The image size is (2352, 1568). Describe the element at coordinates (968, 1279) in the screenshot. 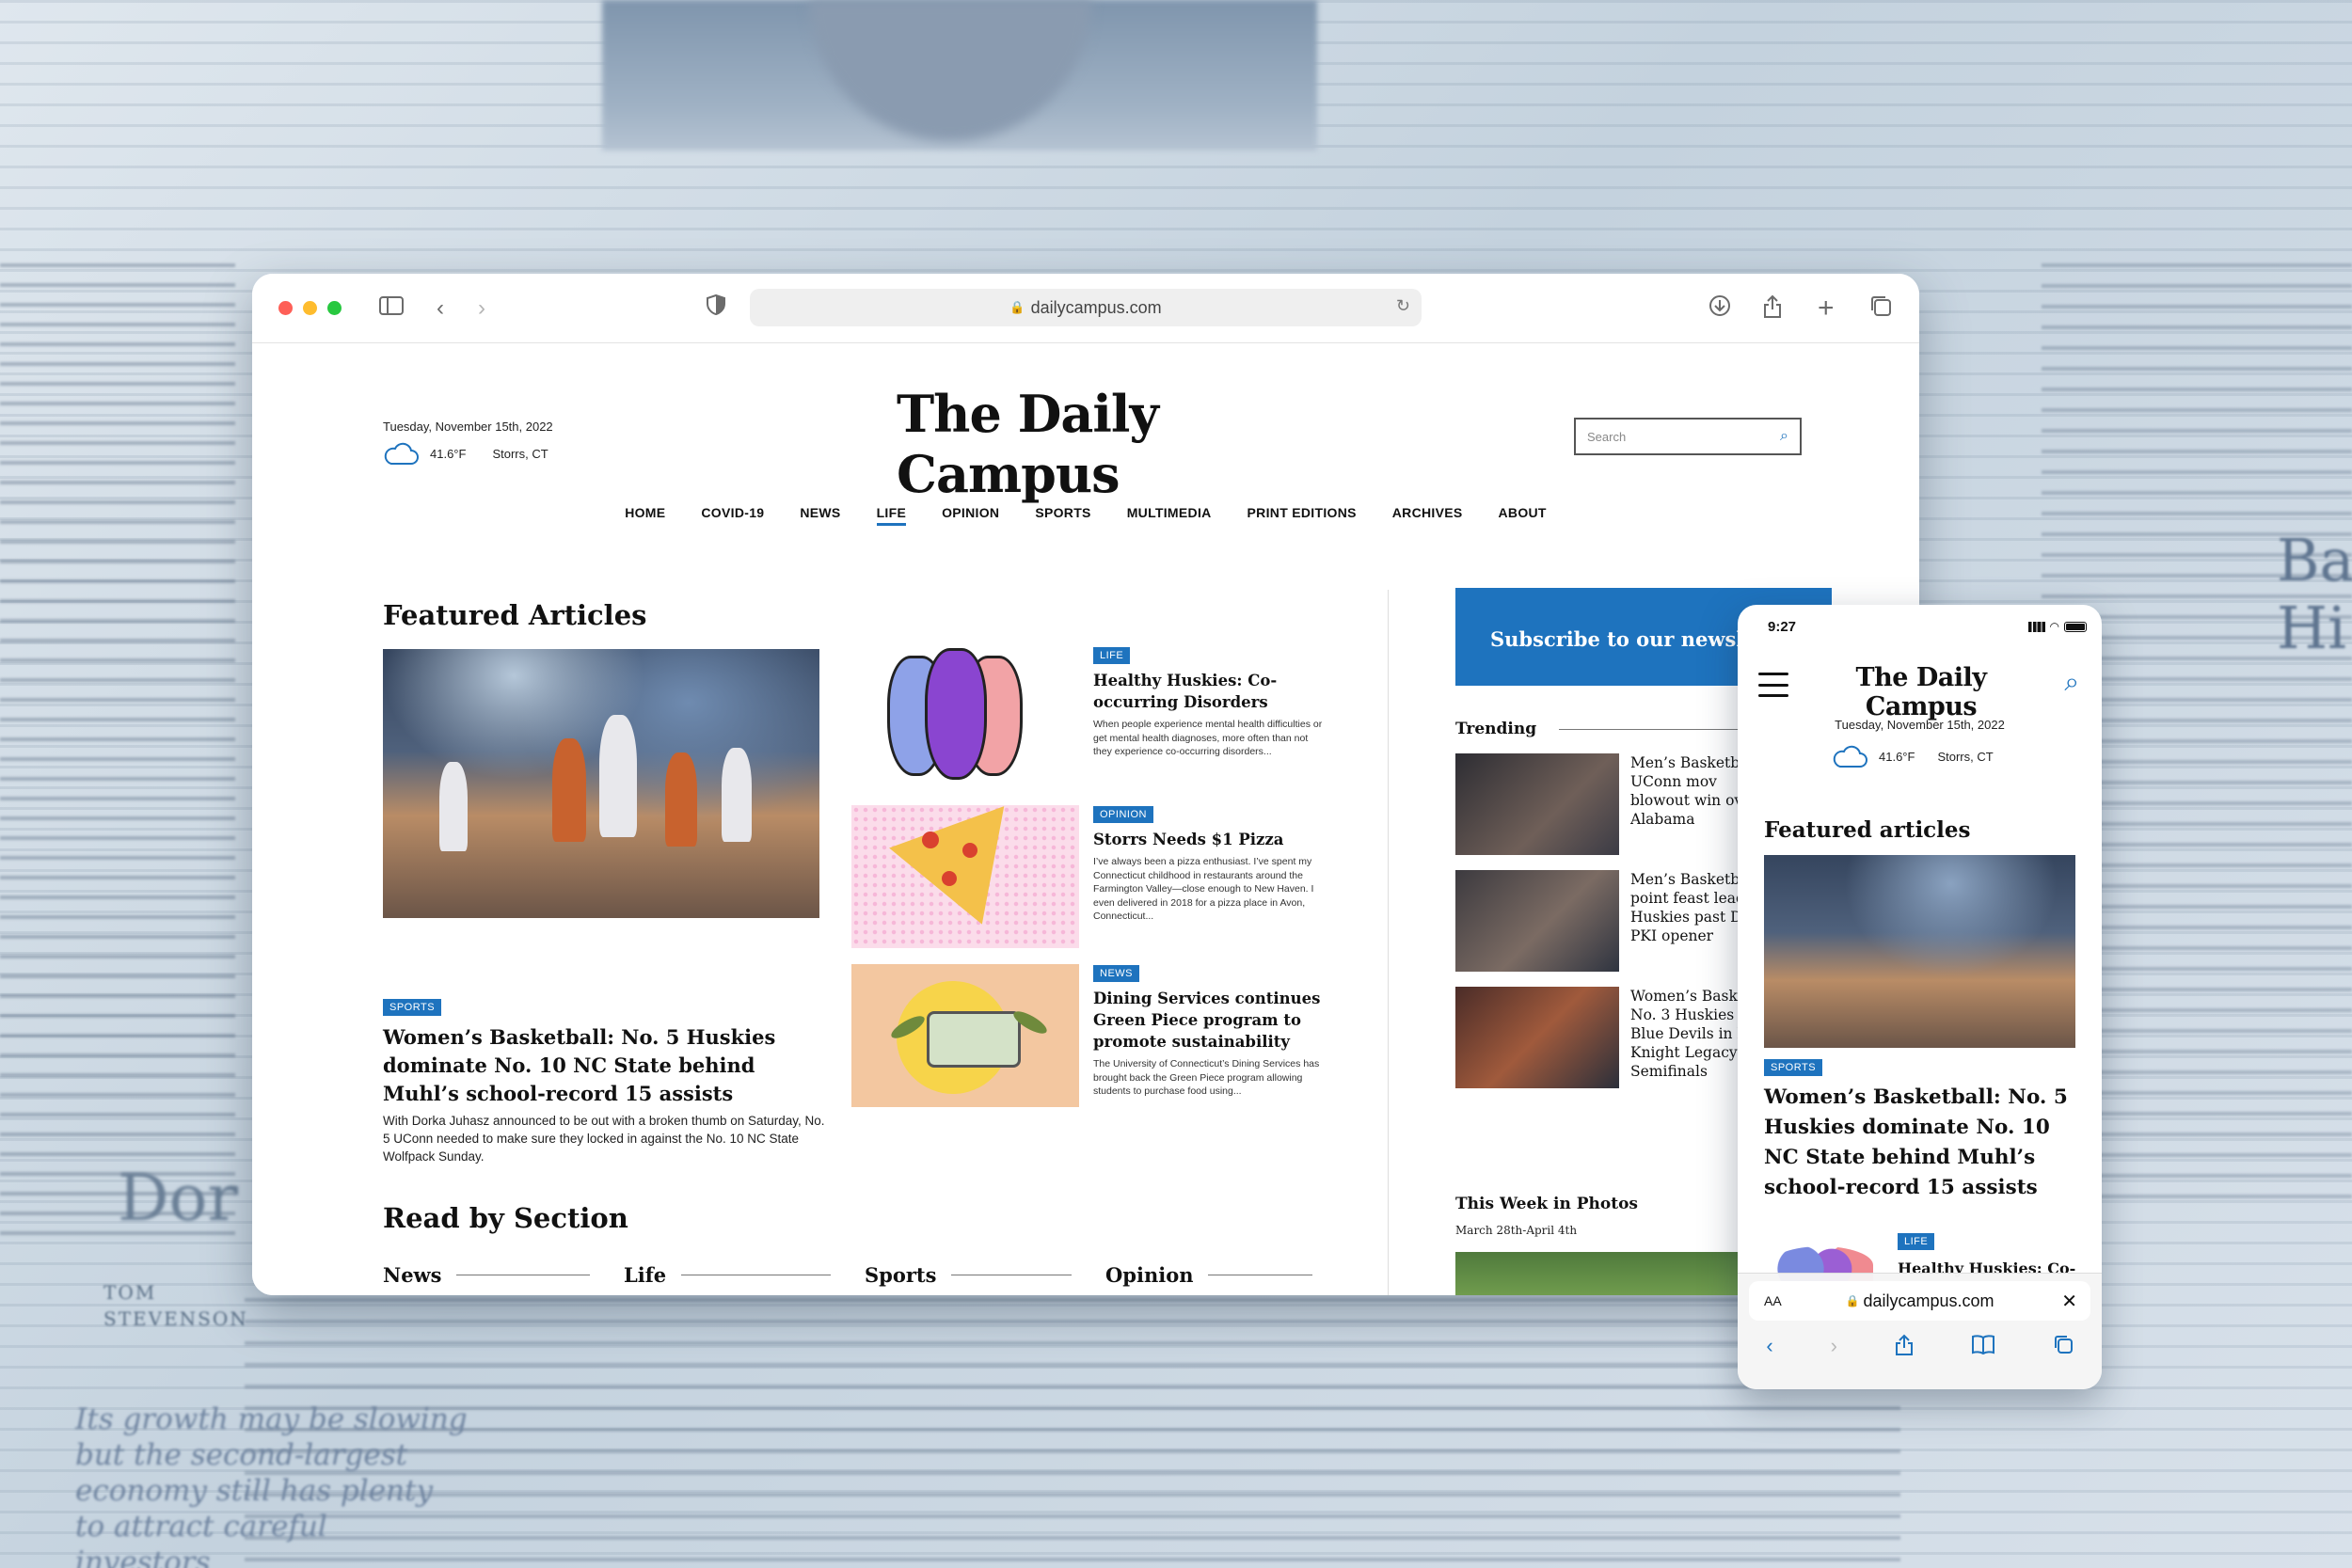

I see `section-sports: Sports` at that location.